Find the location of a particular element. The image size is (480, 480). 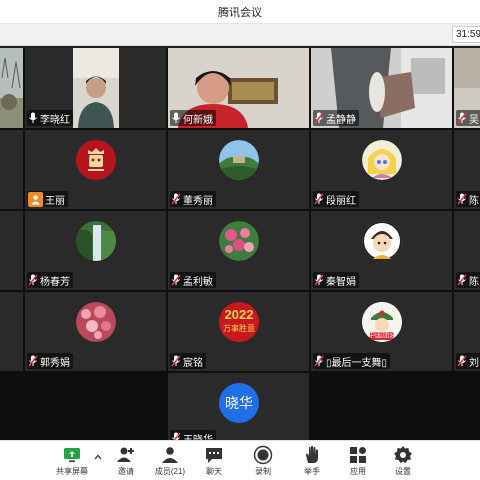

video-tile: 2022 万事胜意 宸铭 is located at coordinates (238, 331).